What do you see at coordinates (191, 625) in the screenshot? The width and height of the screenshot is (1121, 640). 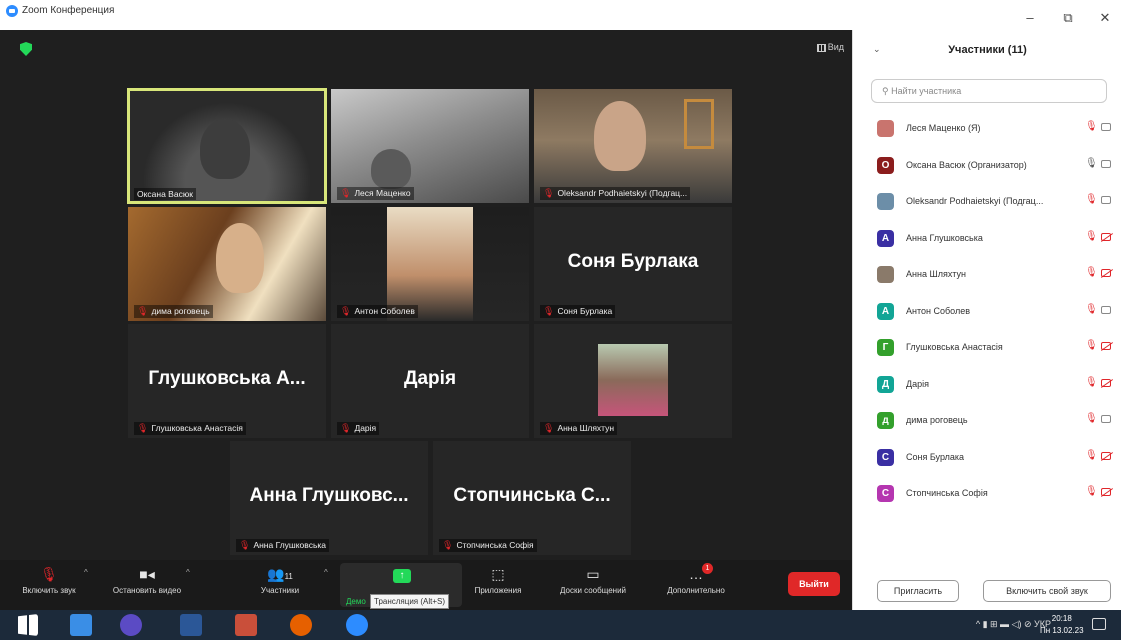 I see `word-icon` at bounding box center [191, 625].